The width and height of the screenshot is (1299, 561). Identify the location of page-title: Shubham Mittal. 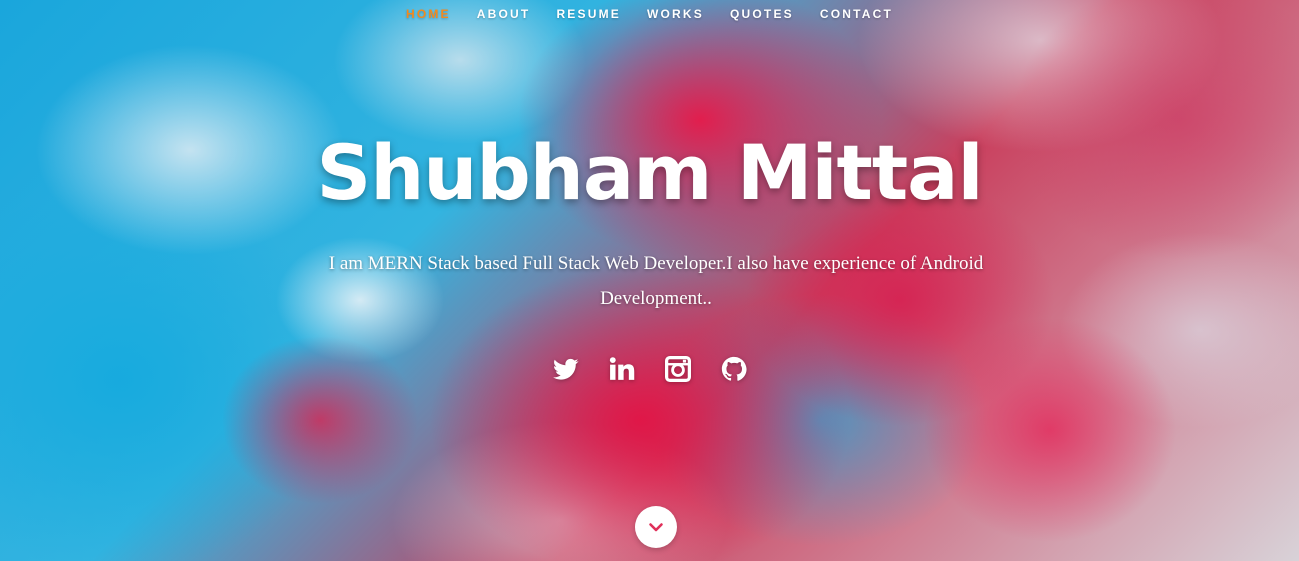
(649, 172).